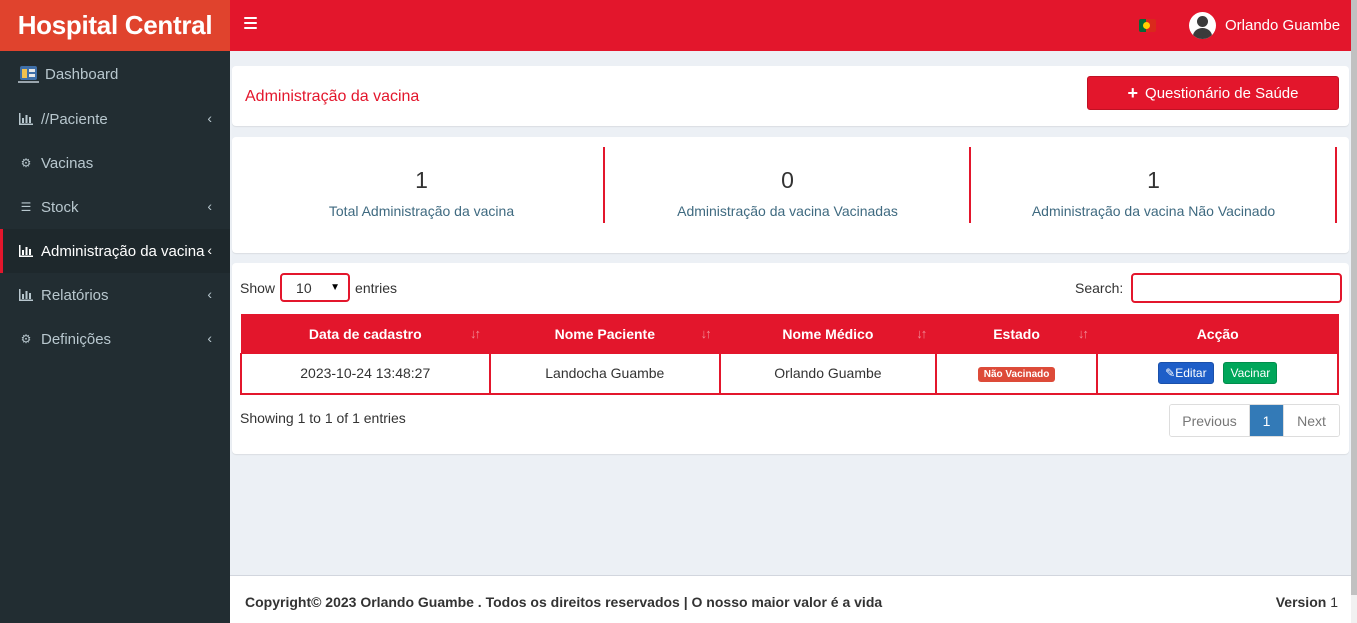 Image resolution: width=1357 pixels, height=623 pixels. What do you see at coordinates (115, 163) in the screenshot?
I see `sidebar-item-vacinas: ⚙ Vacinas` at bounding box center [115, 163].